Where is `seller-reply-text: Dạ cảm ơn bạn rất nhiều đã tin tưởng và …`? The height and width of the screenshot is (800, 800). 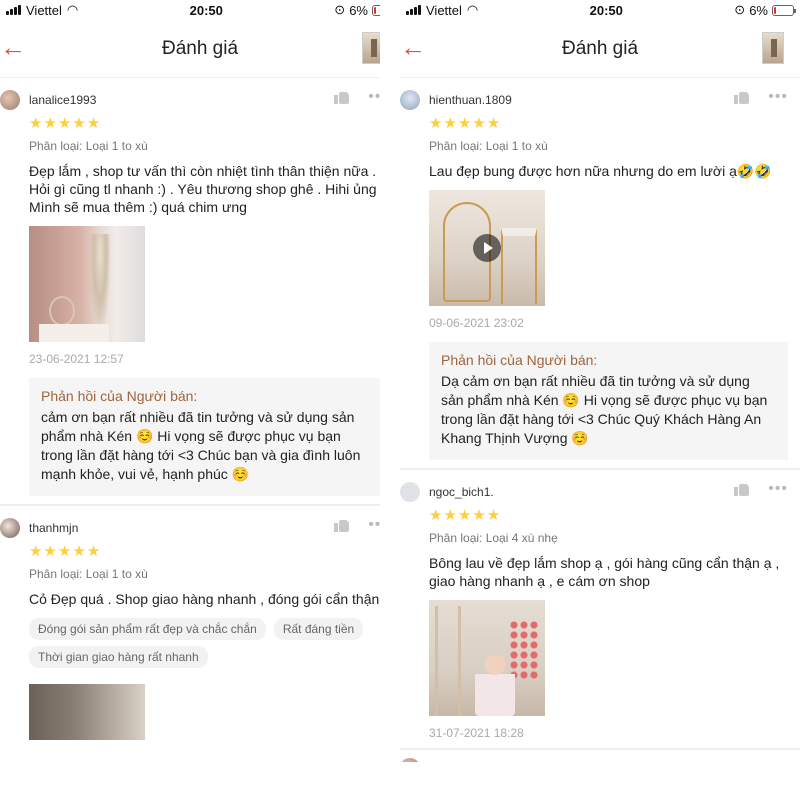
seller-reply-text: Dạ cảm ơn bạn rất nhiều đã tin tưởng và … is located at coordinates (604, 409).